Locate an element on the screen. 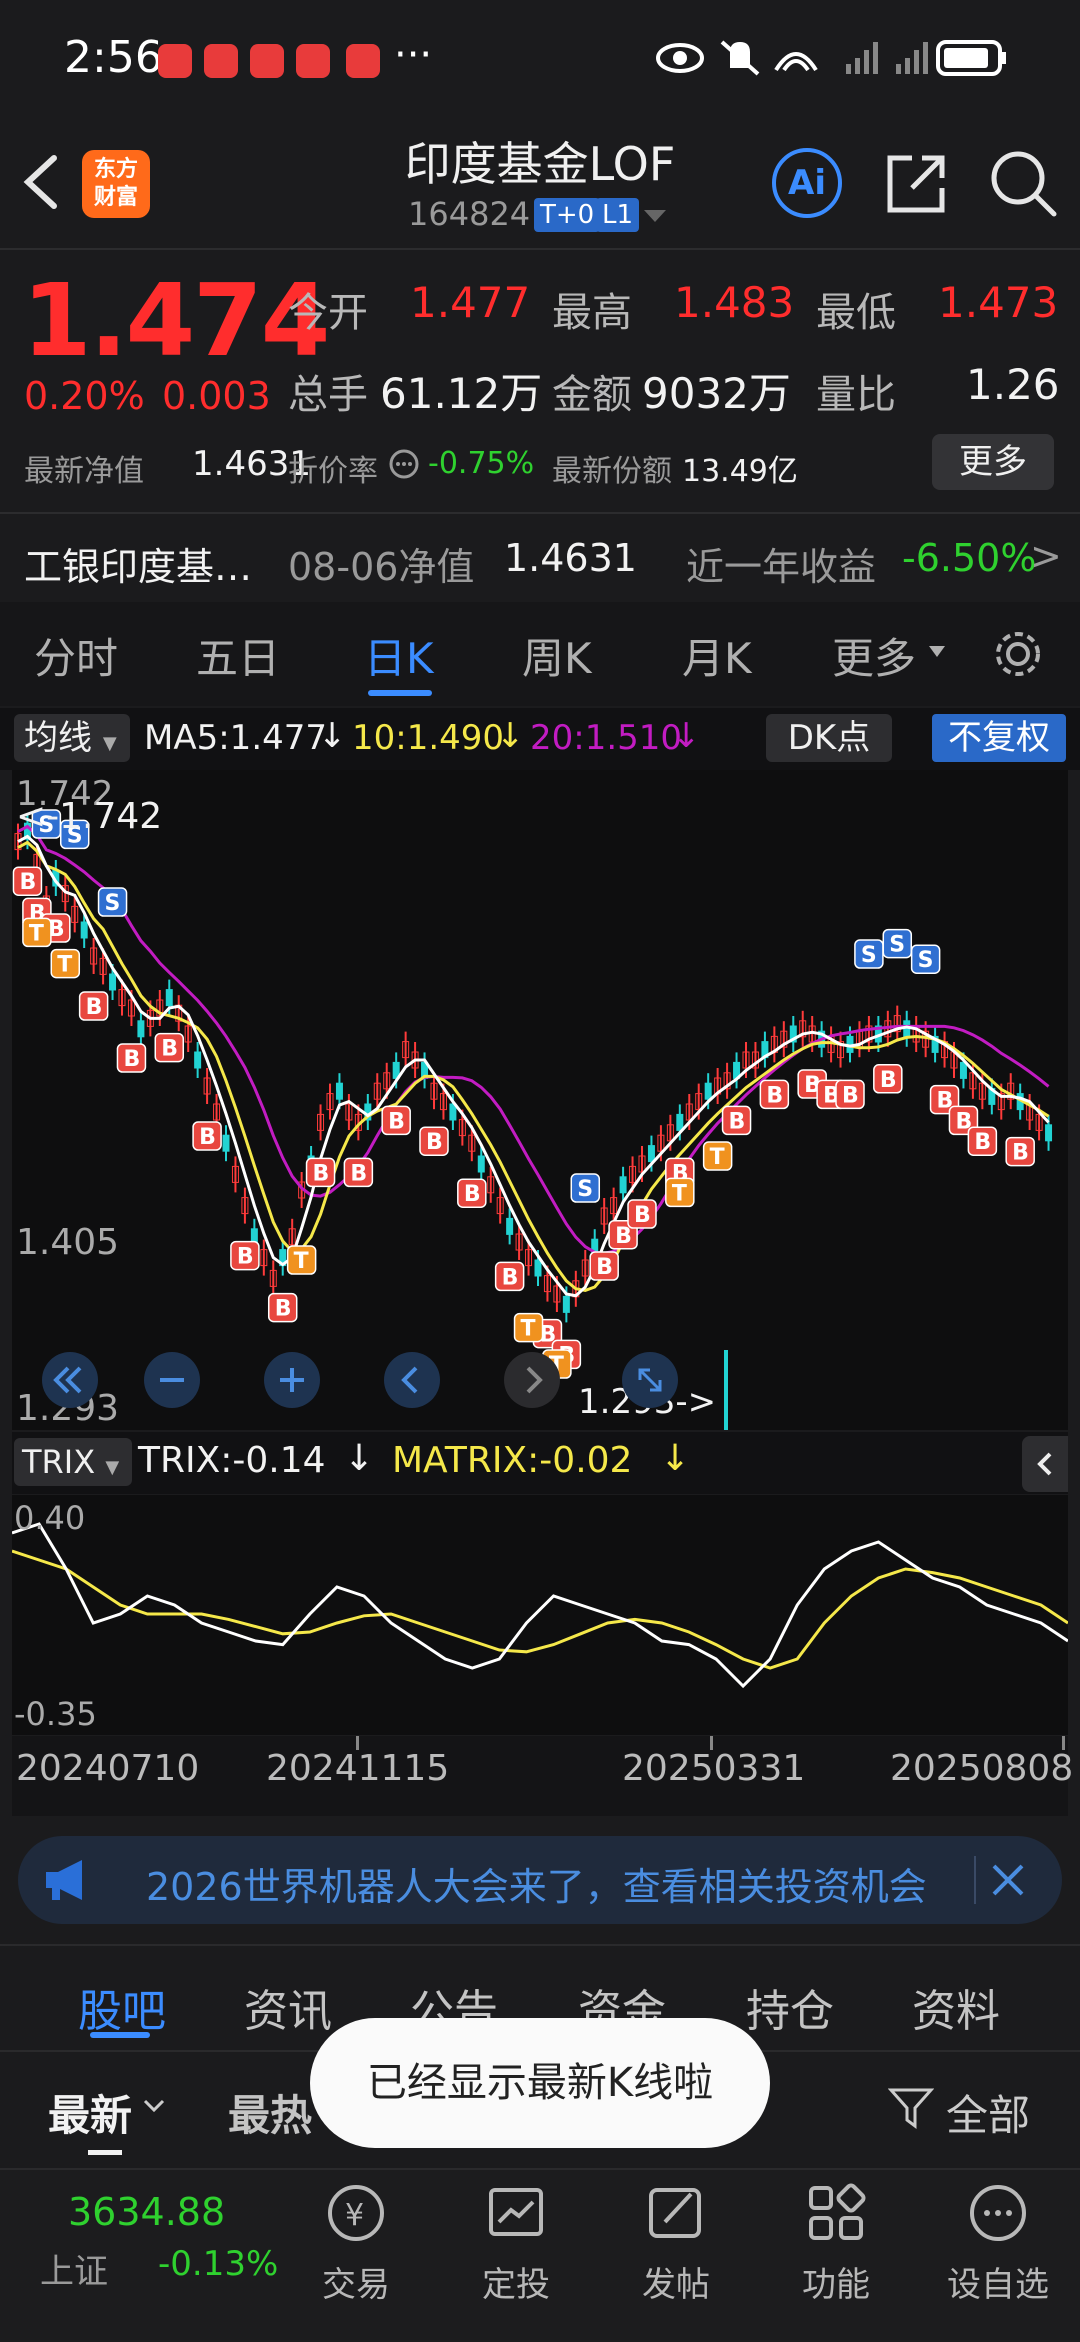 The height and width of the screenshot is (2342, 1080). collapse-panel-button is located at coordinates (1045, 1464).